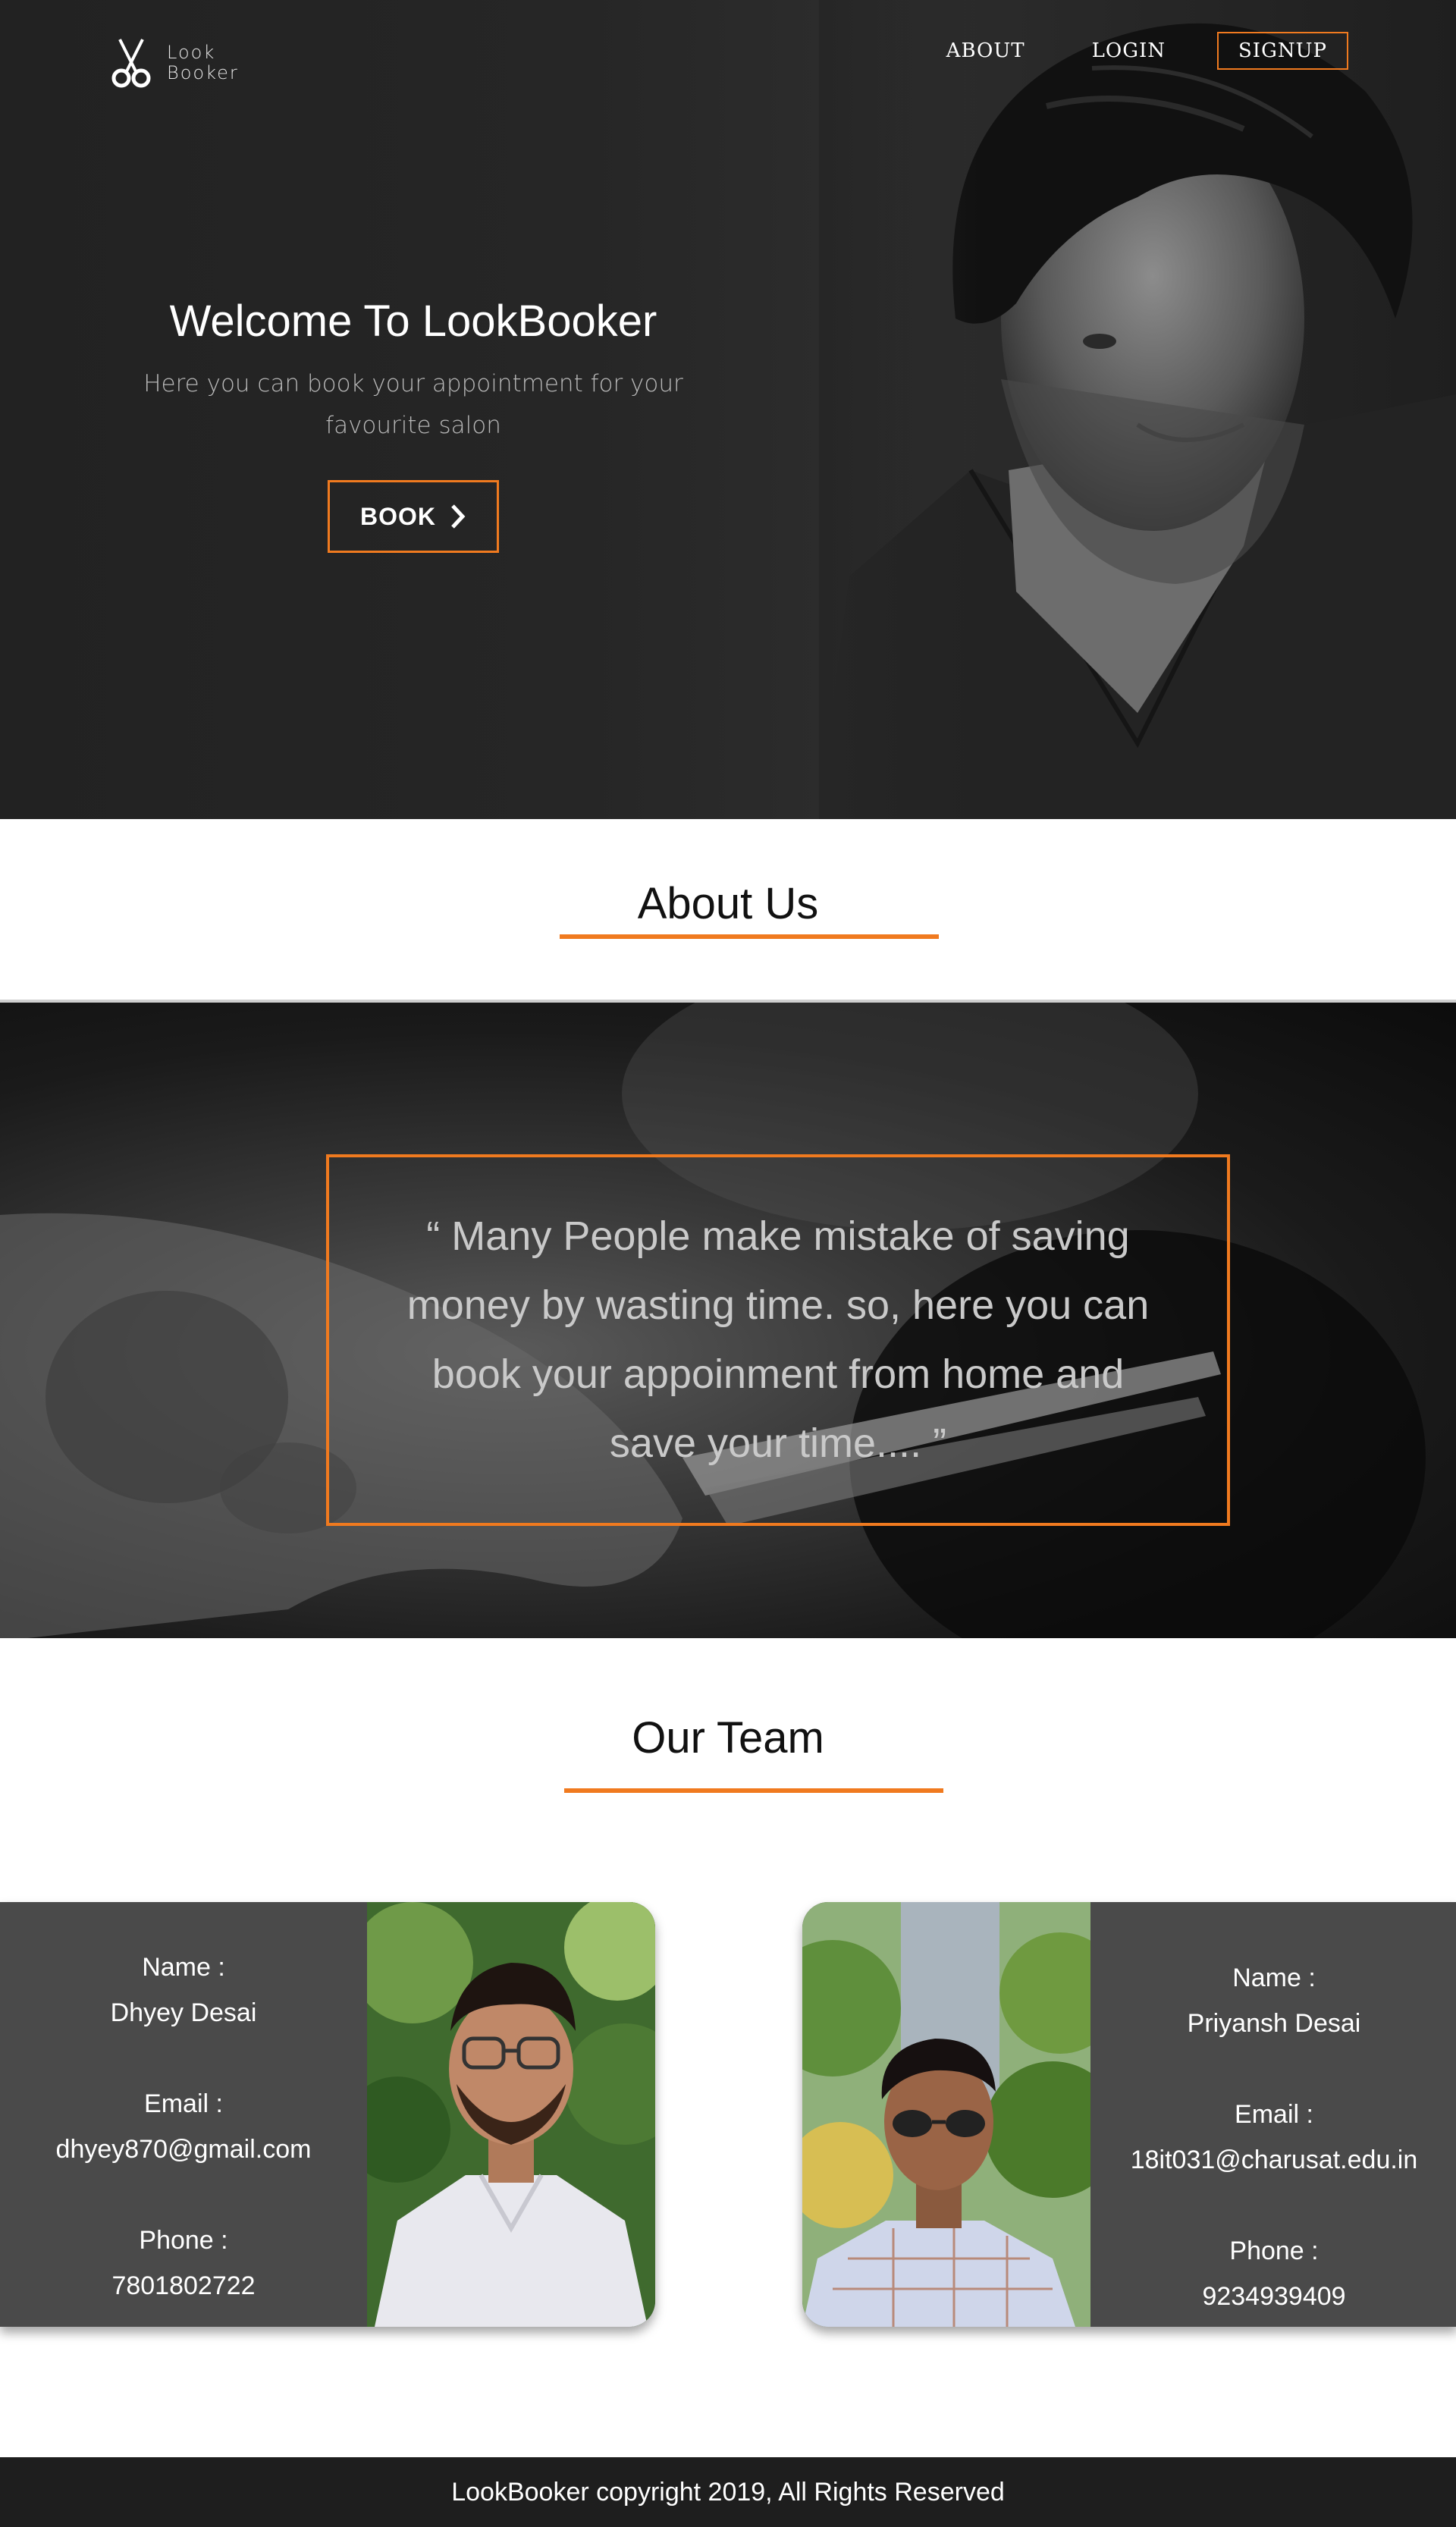  Describe the element at coordinates (458, 516) in the screenshot. I see `chevron-right-icon` at that location.